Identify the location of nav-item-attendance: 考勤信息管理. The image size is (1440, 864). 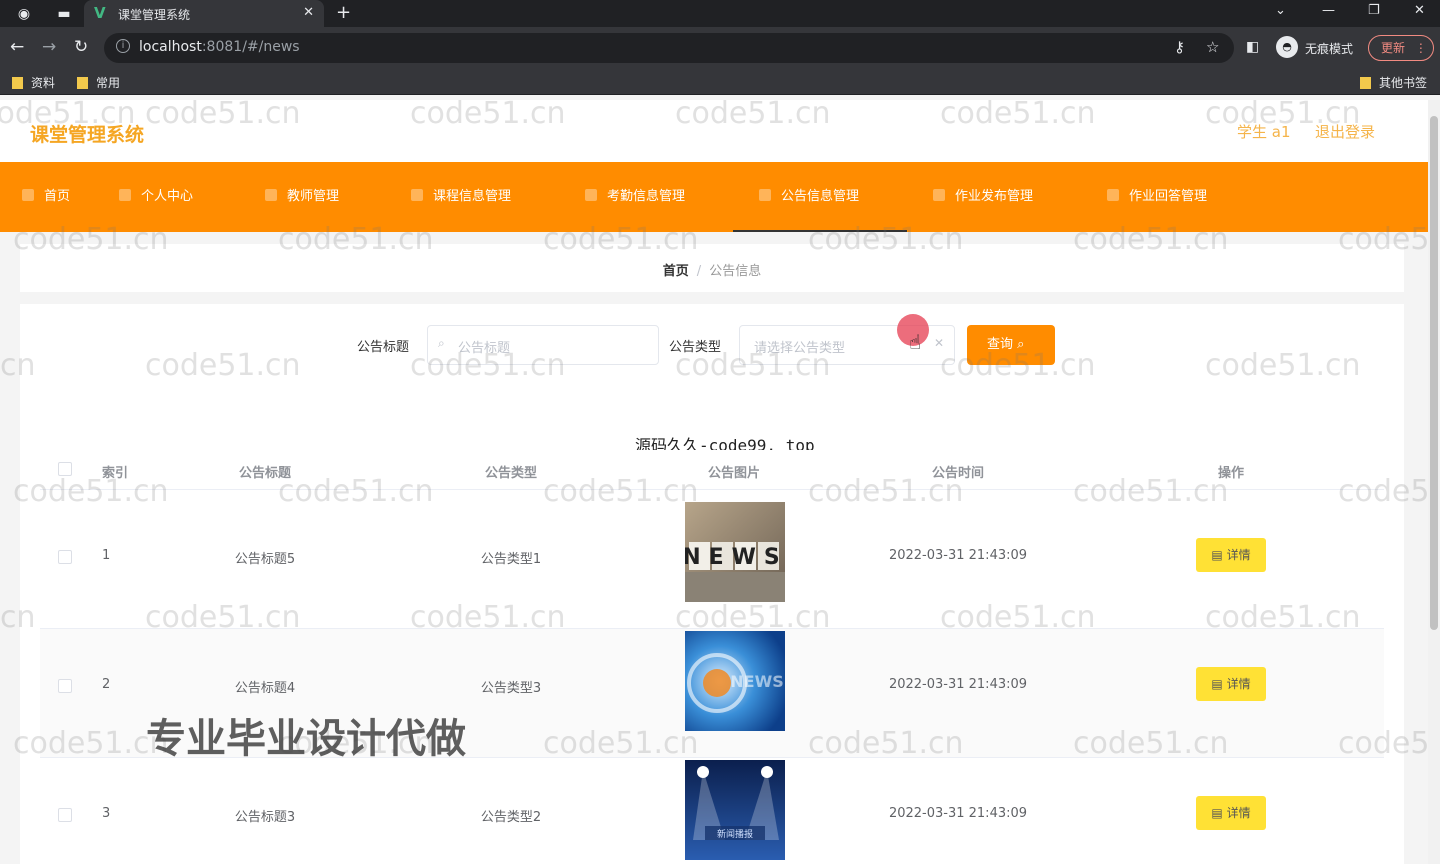
(635, 197).